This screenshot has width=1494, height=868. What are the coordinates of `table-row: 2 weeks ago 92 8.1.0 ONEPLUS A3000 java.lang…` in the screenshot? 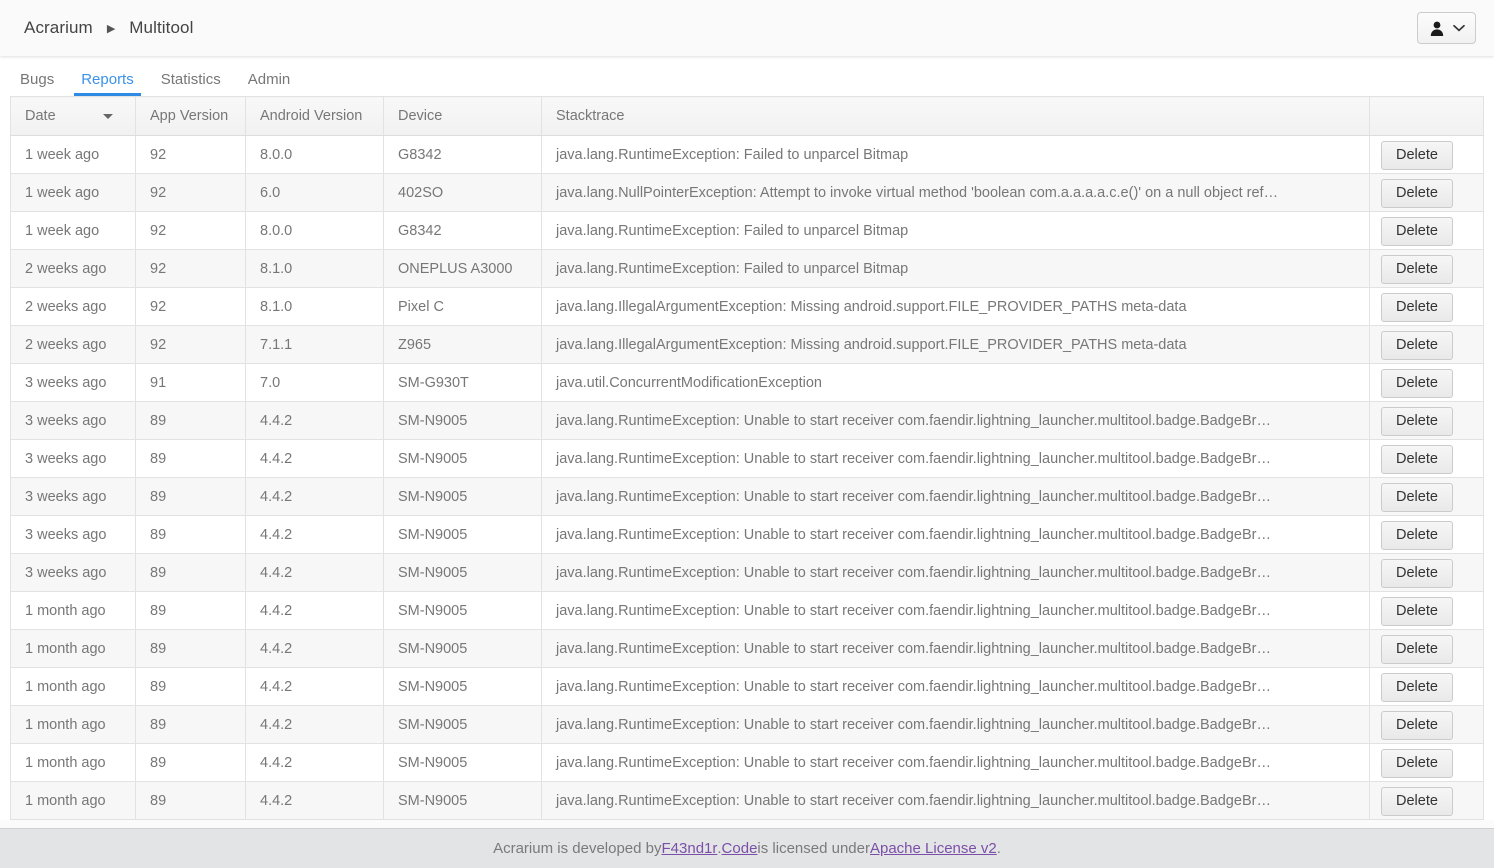 It's located at (747, 268).